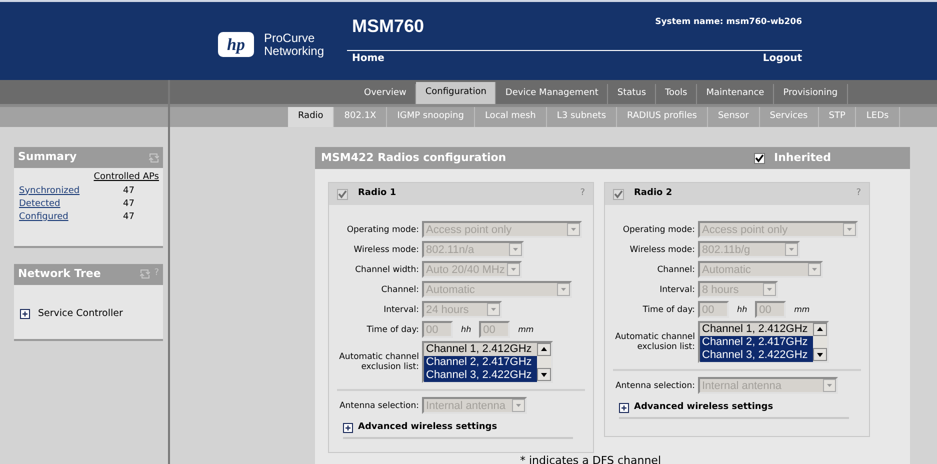 This screenshot has height=464, width=937. I want to click on brand-name: ProCurve Networking, so click(294, 45).